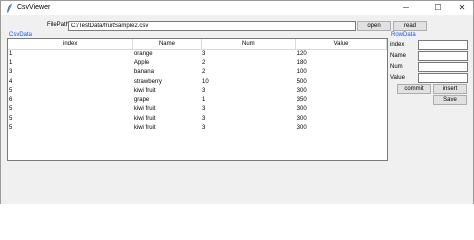 The height and width of the screenshot is (240, 474). I want to click on index-label: index, so click(397, 45).